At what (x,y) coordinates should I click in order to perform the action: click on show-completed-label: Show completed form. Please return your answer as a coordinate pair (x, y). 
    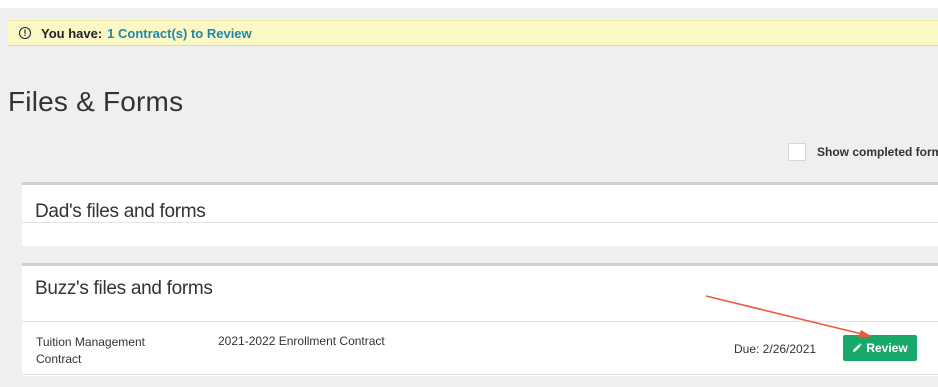
    Looking at the image, I should click on (877, 152).